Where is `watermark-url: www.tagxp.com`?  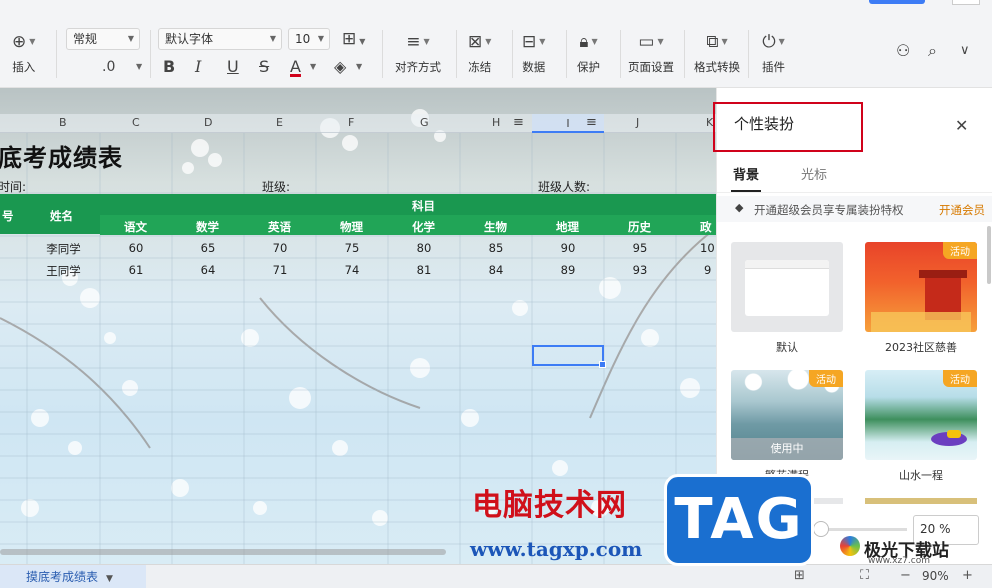
watermark-url: www.tagxp.com is located at coordinates (556, 549).